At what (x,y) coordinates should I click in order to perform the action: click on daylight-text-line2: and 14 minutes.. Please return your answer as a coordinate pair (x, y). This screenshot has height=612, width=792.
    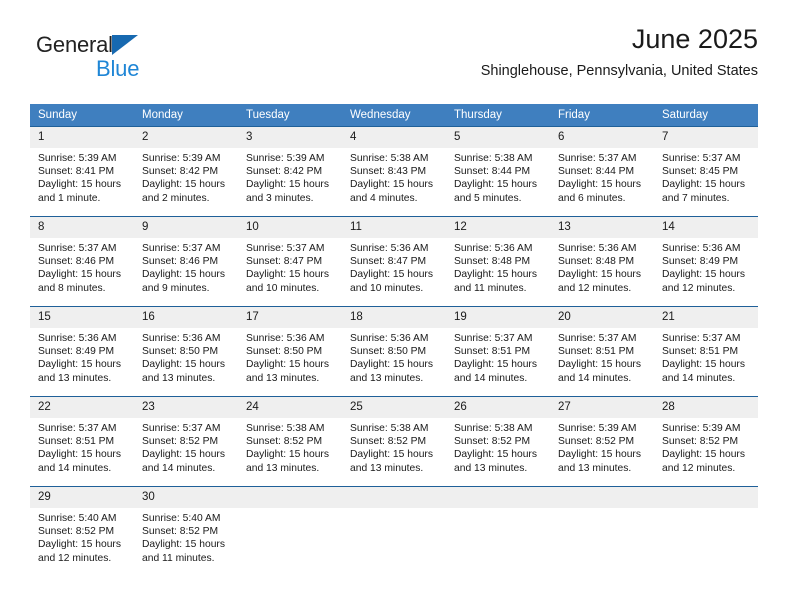
    Looking at the image, I should click on (595, 378).